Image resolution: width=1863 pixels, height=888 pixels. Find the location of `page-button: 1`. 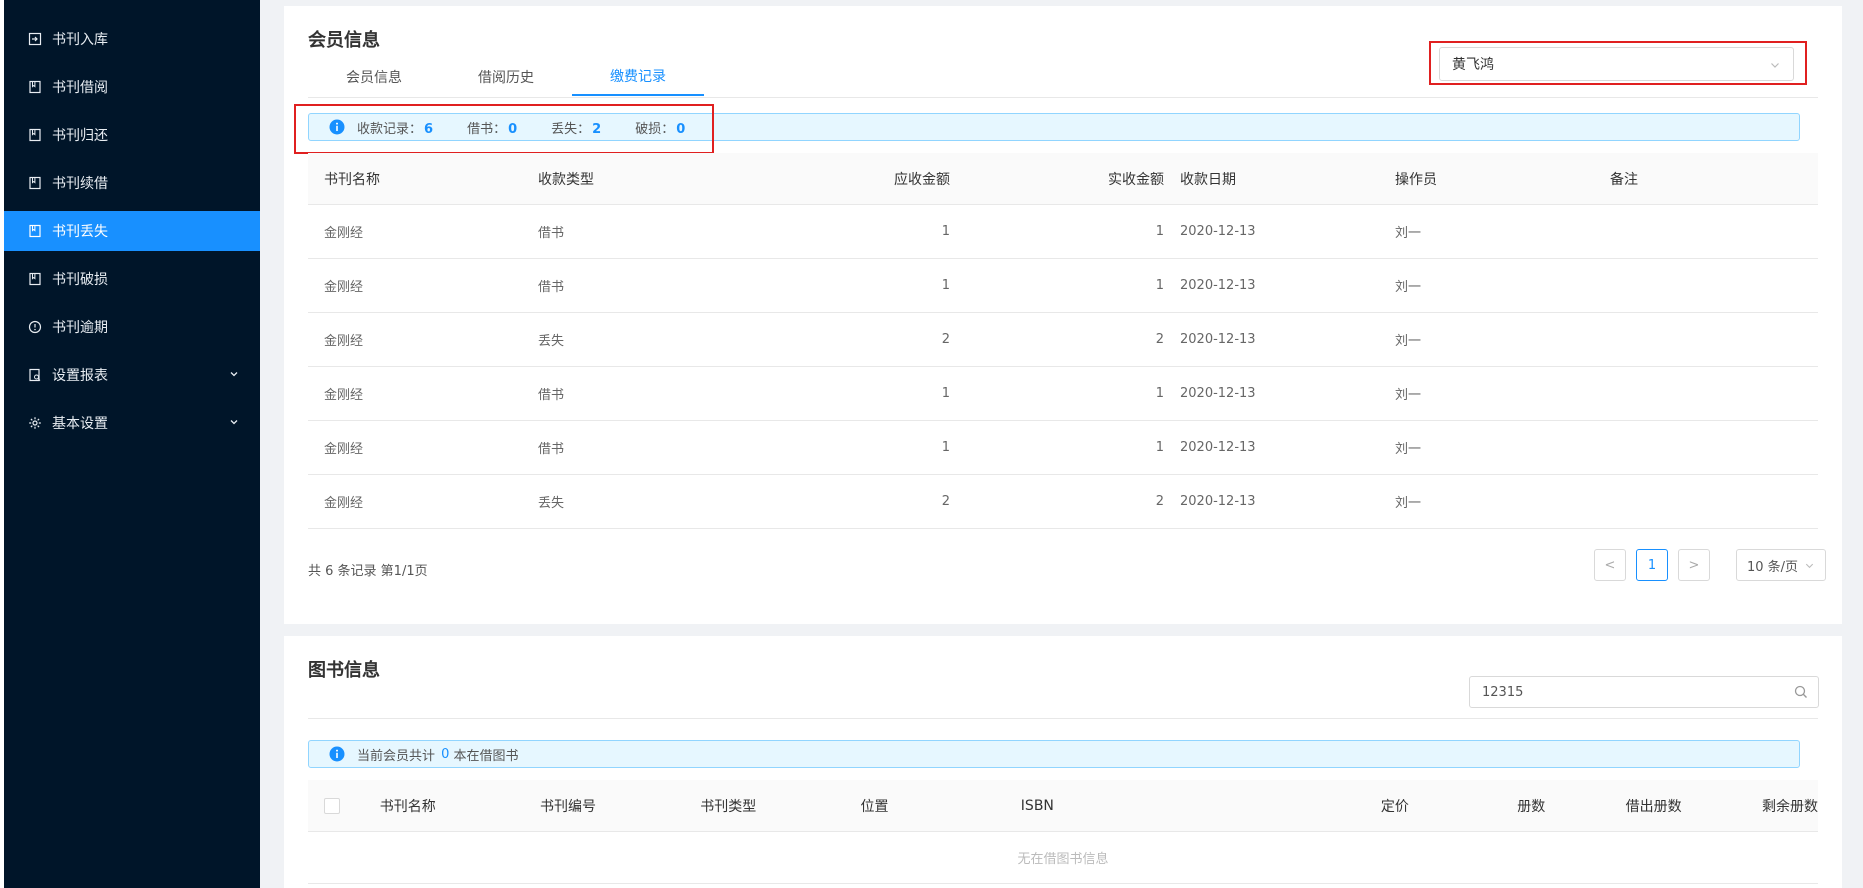

page-button: 1 is located at coordinates (1652, 565).